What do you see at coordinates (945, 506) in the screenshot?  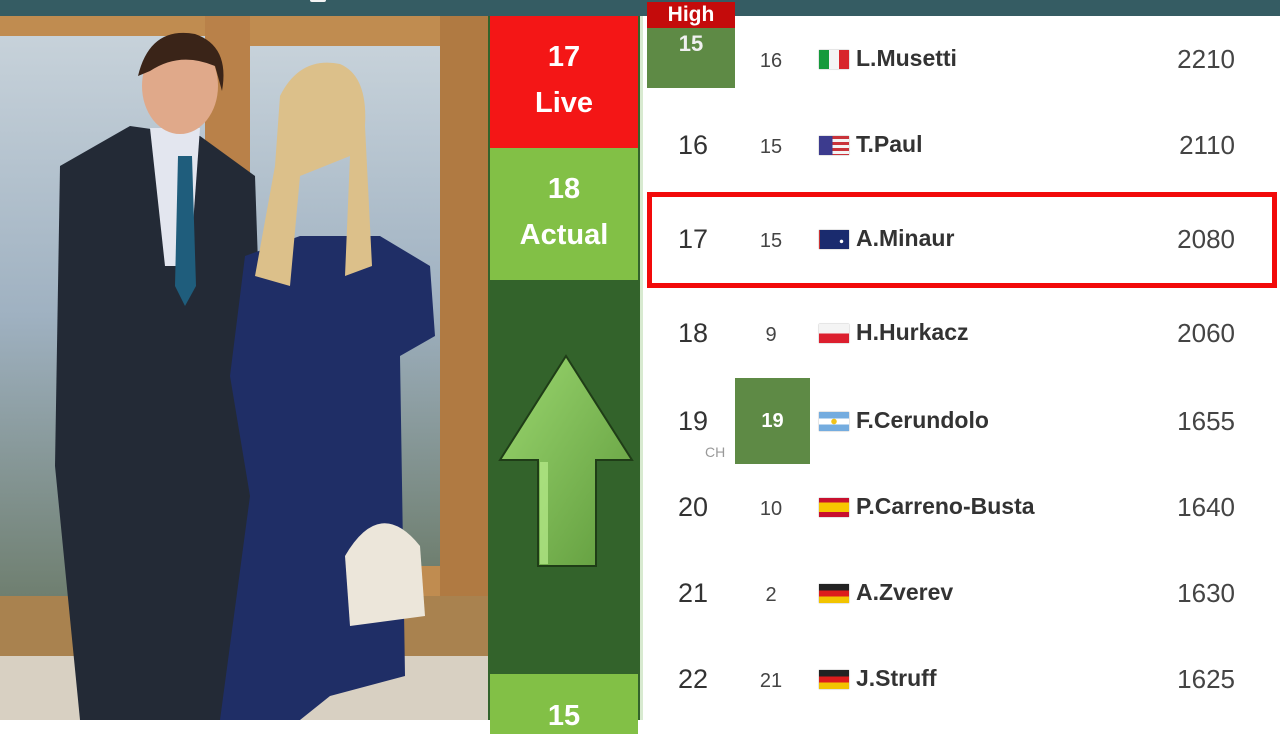 I see `player-name: P.Carreno-Busta` at bounding box center [945, 506].